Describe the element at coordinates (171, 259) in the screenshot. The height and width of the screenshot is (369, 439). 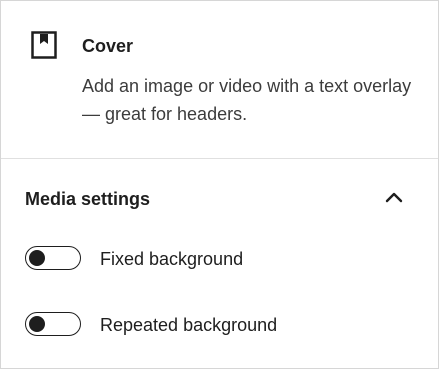
I see `fixed-background-label: Fixed background` at that location.